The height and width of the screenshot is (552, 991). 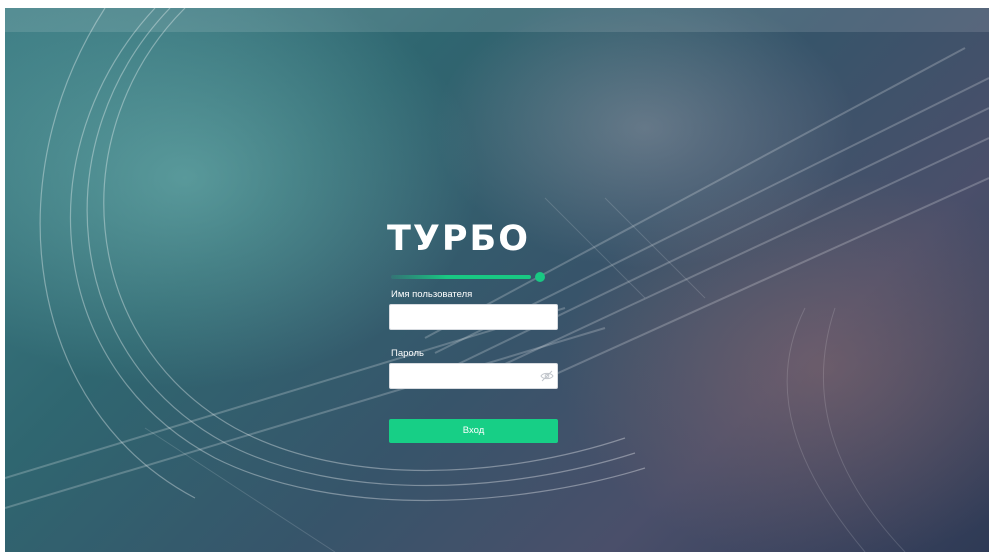 I want to click on brand-logo: ТУРБО, so click(x=470, y=250).